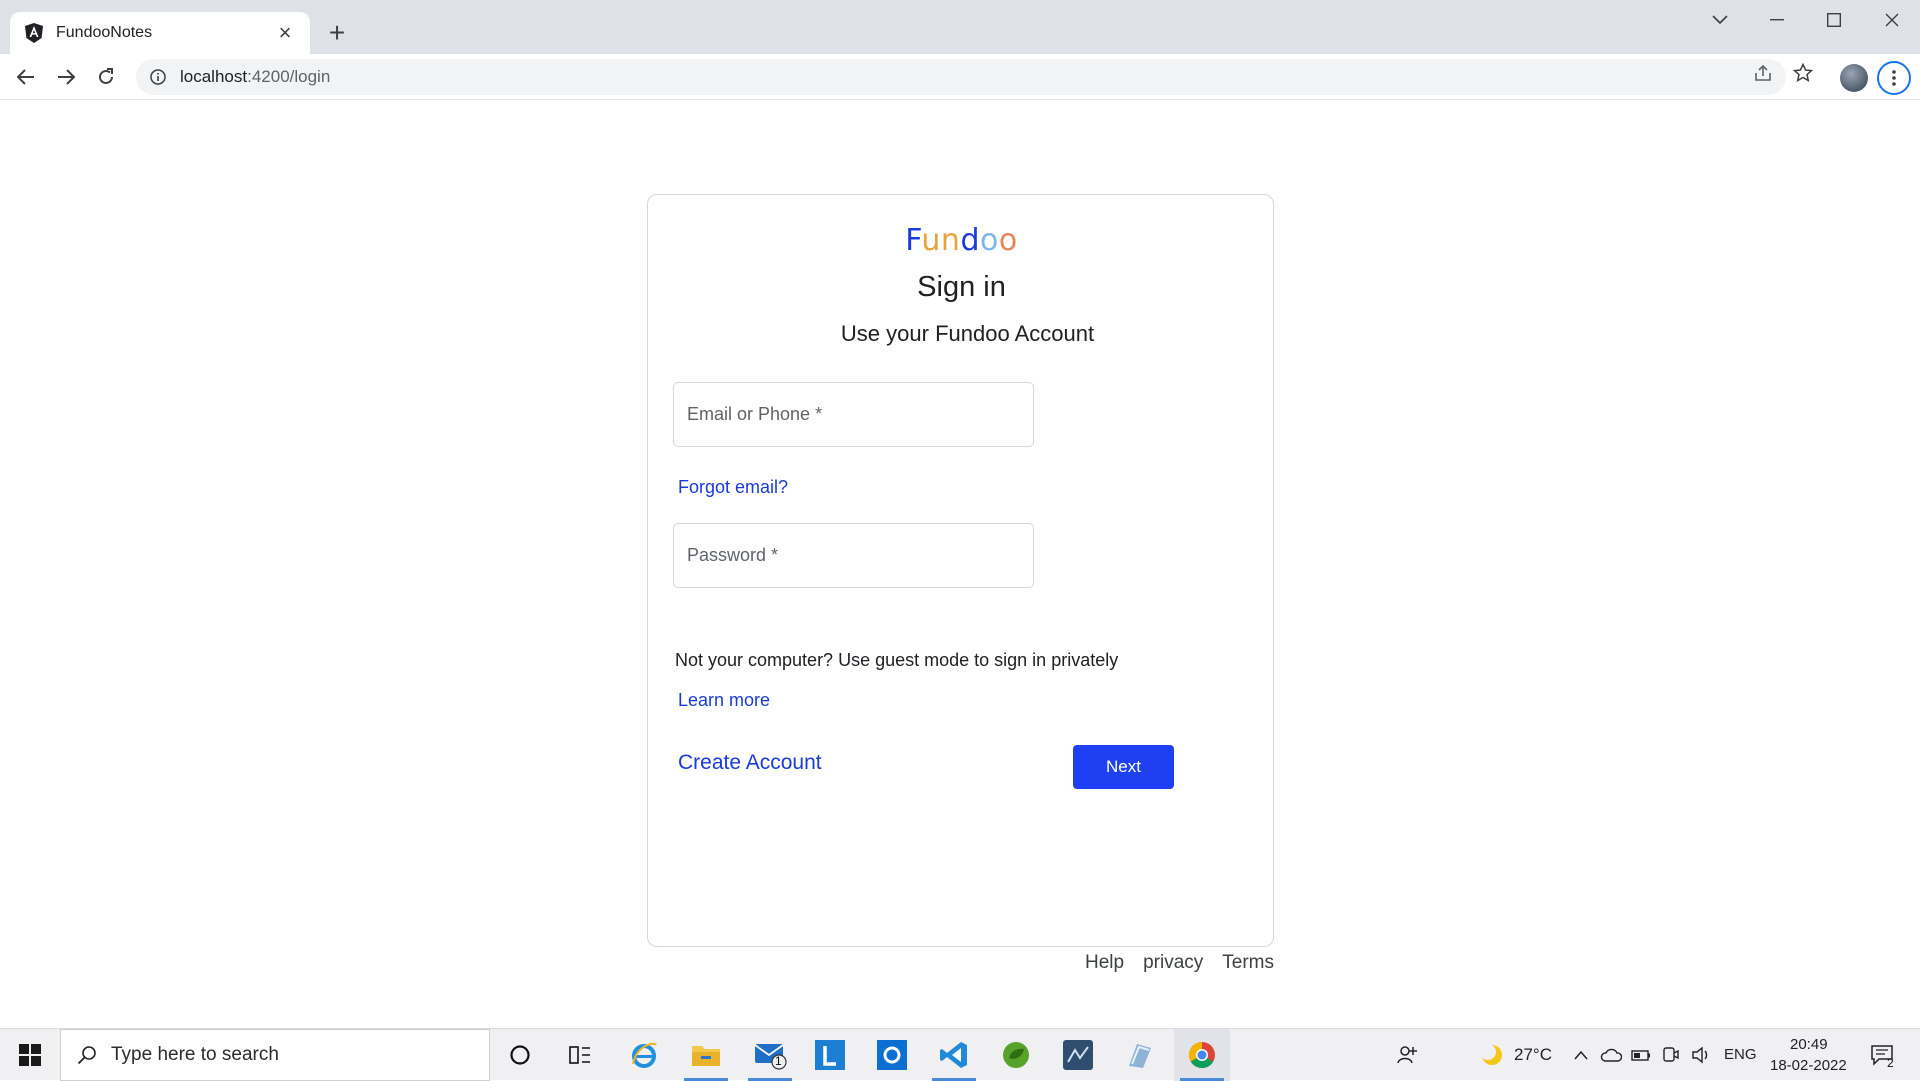 Image resolution: width=1920 pixels, height=1081 pixels. I want to click on next-button: Next, so click(1123, 767).